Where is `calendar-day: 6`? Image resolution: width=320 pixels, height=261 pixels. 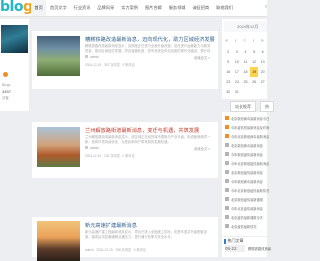
calendar-day: 6 is located at coordinates (262, 52).